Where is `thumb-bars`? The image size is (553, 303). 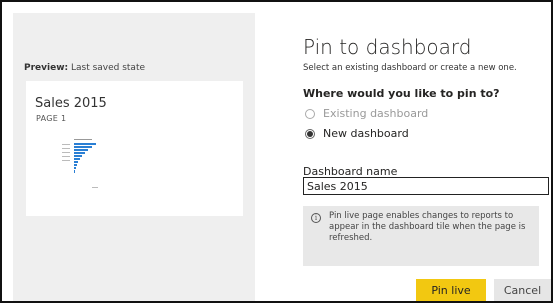
thumb-bars is located at coordinates (85, 158).